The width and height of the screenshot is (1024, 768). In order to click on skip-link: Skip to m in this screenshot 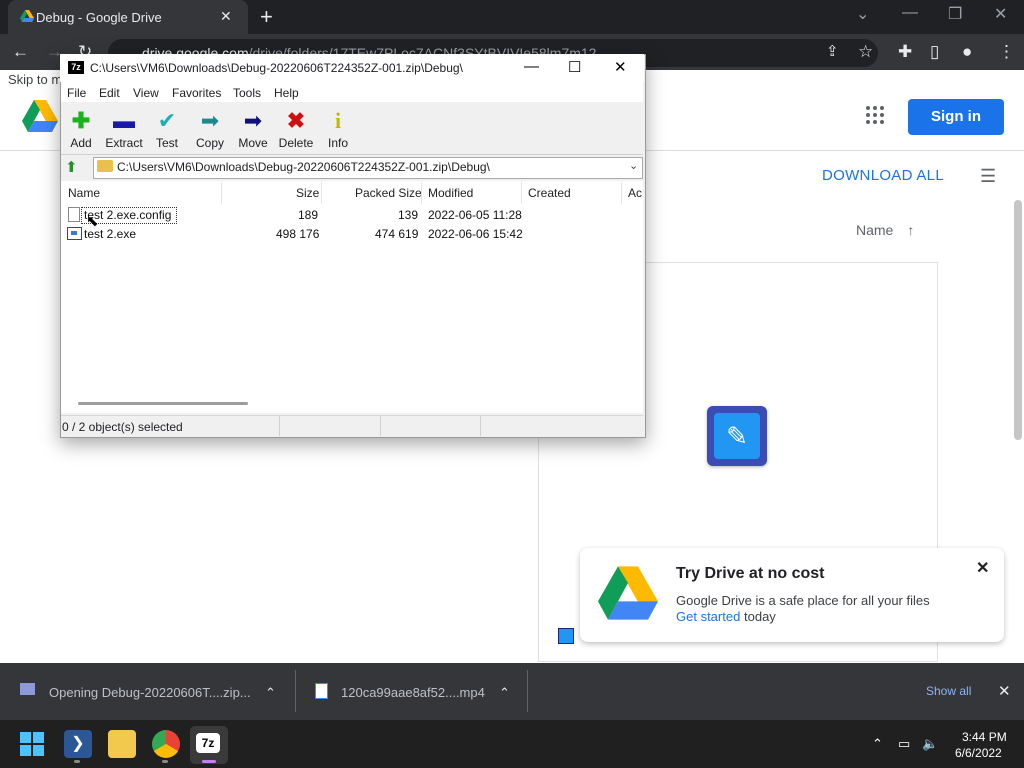, I will do `click(35, 79)`.